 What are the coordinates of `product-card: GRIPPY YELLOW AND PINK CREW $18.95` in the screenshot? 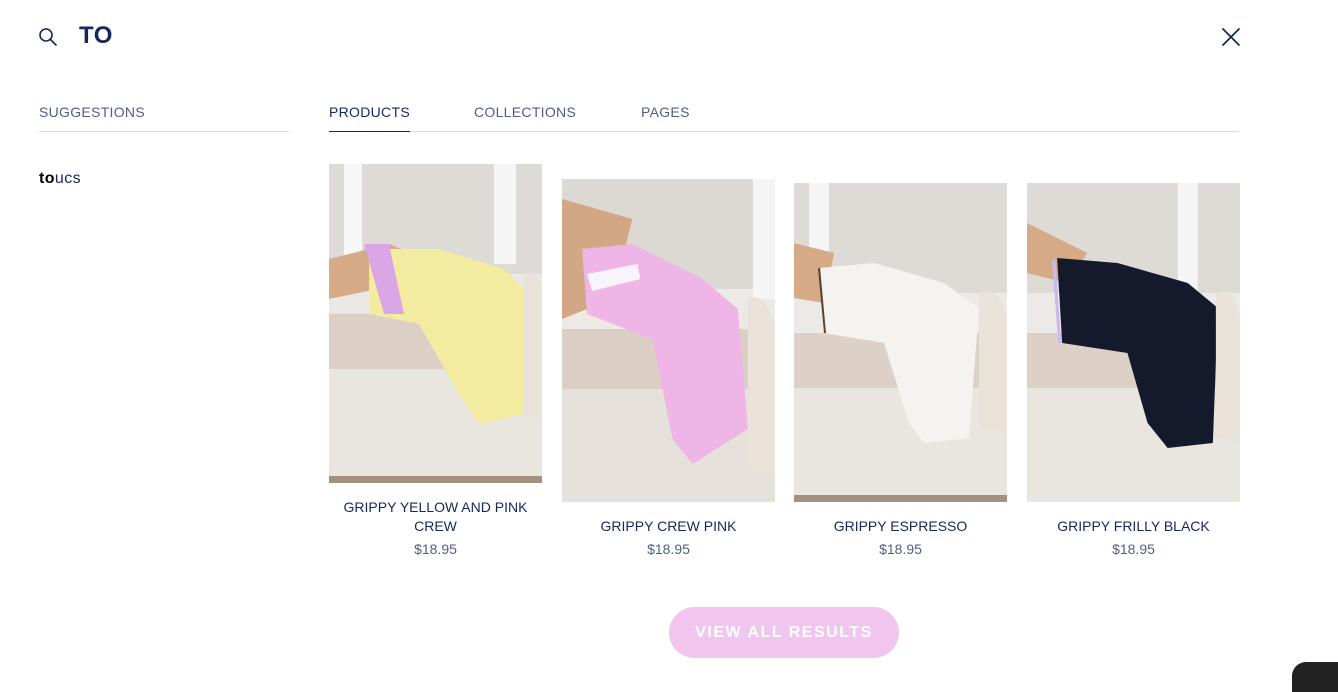 It's located at (435, 364).